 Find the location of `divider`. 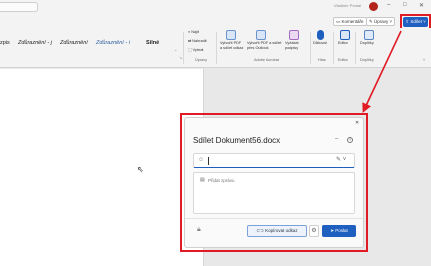

divider is located at coordinates (274, 218).